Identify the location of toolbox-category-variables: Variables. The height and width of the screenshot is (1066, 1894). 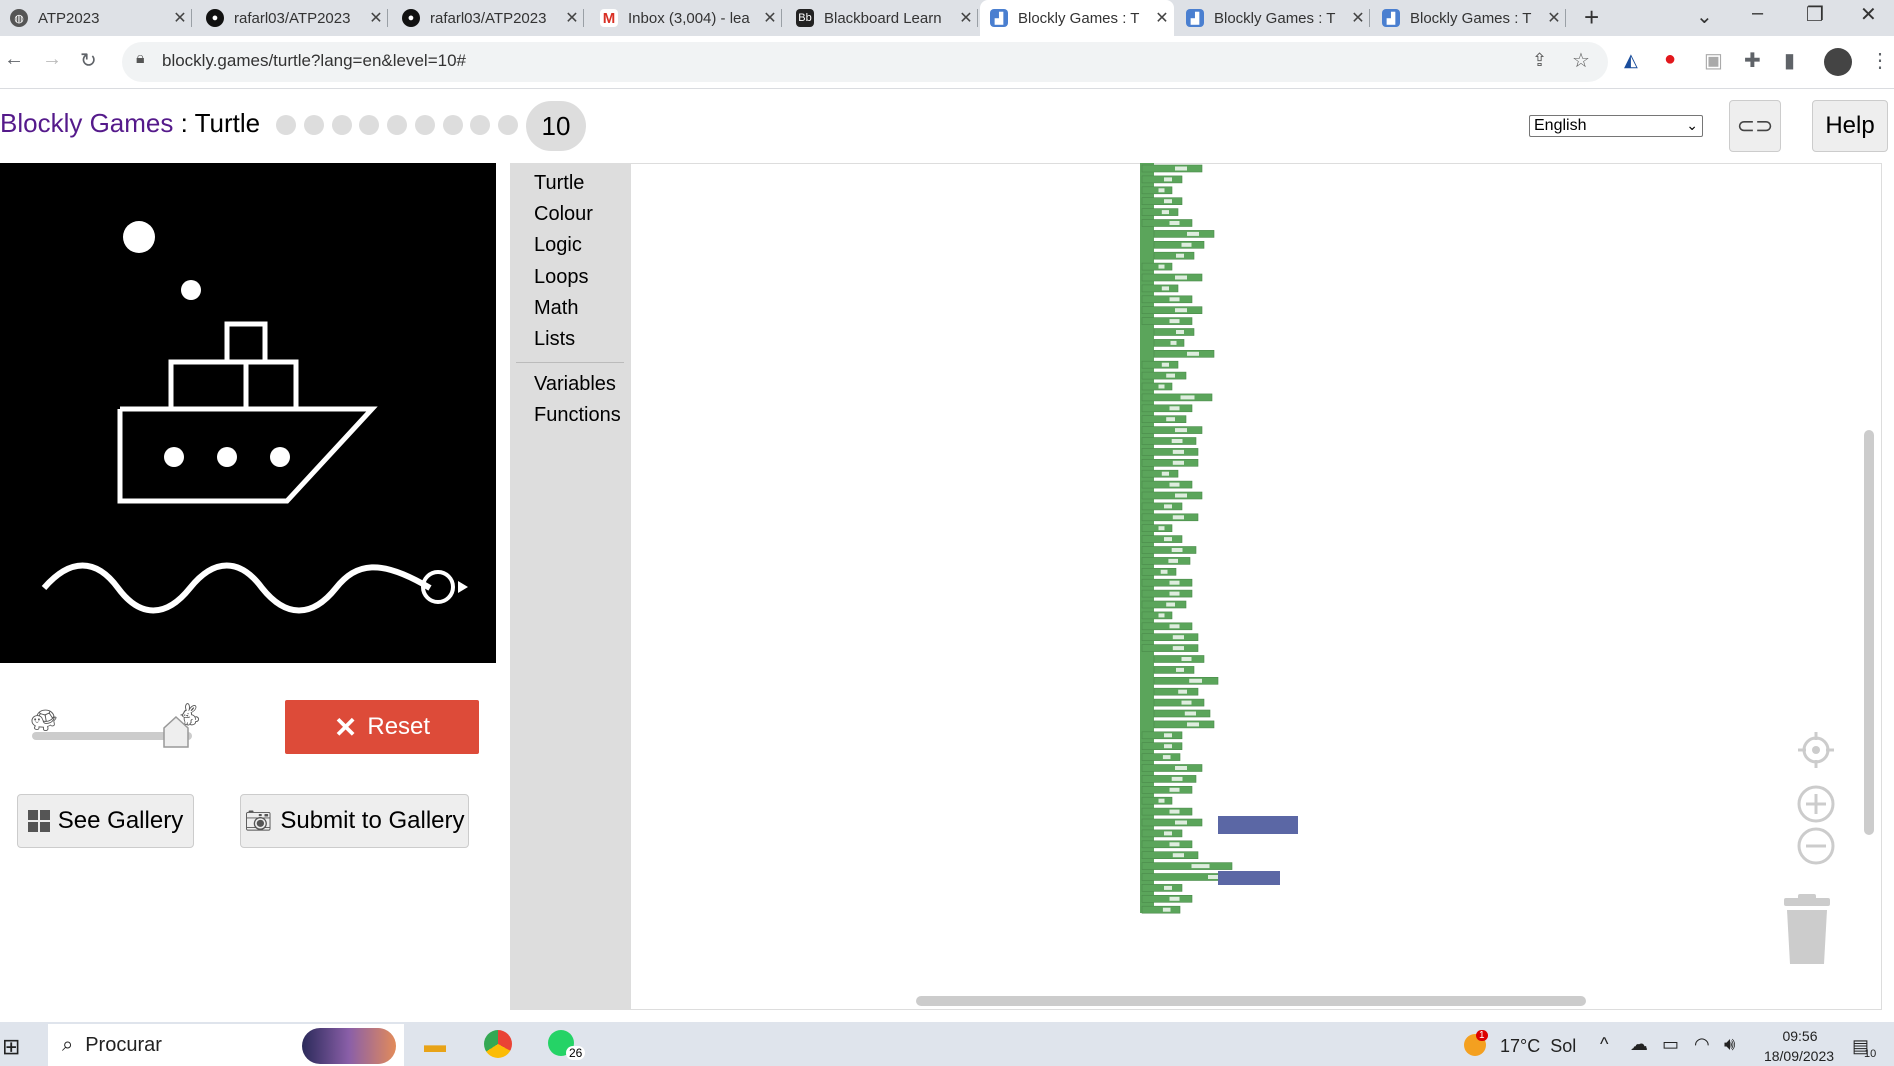
(575, 384).